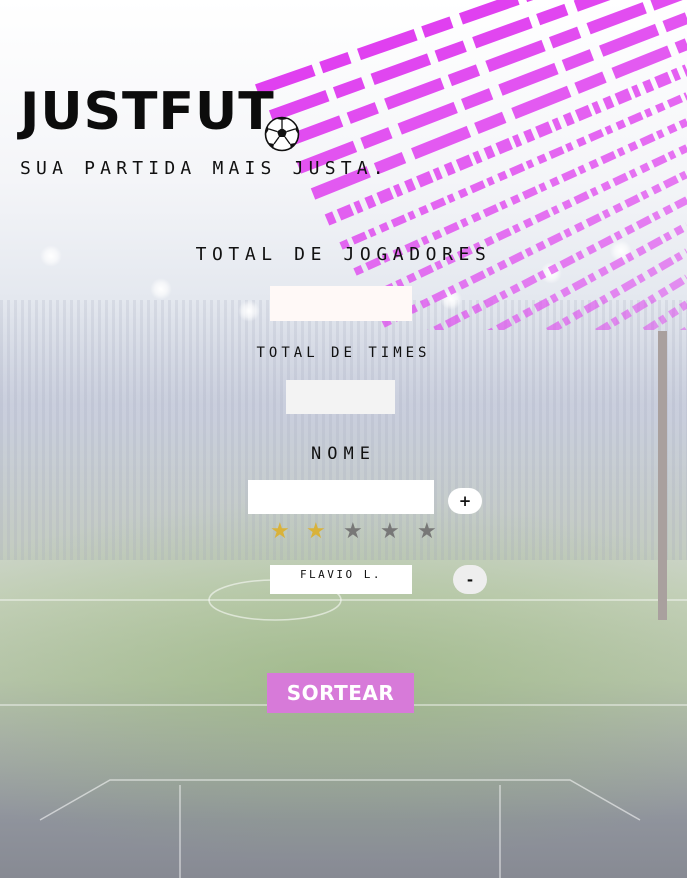 This screenshot has width=687, height=878. Describe the element at coordinates (465, 501) in the screenshot. I see `add-player-button: +` at that location.